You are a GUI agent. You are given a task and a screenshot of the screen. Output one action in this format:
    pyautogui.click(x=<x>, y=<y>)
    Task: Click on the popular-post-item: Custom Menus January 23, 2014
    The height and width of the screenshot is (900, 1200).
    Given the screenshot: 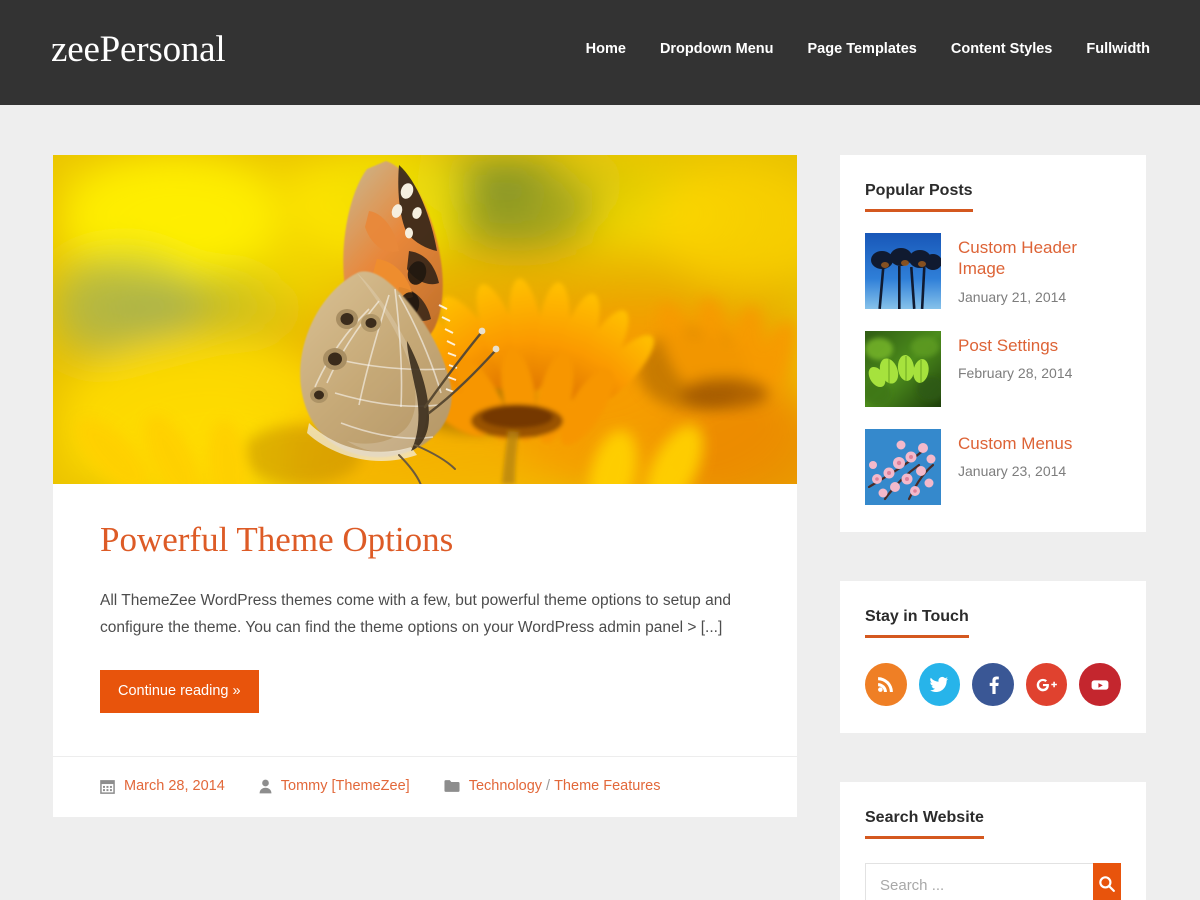 What is the action you would take?
    pyautogui.click(x=993, y=467)
    